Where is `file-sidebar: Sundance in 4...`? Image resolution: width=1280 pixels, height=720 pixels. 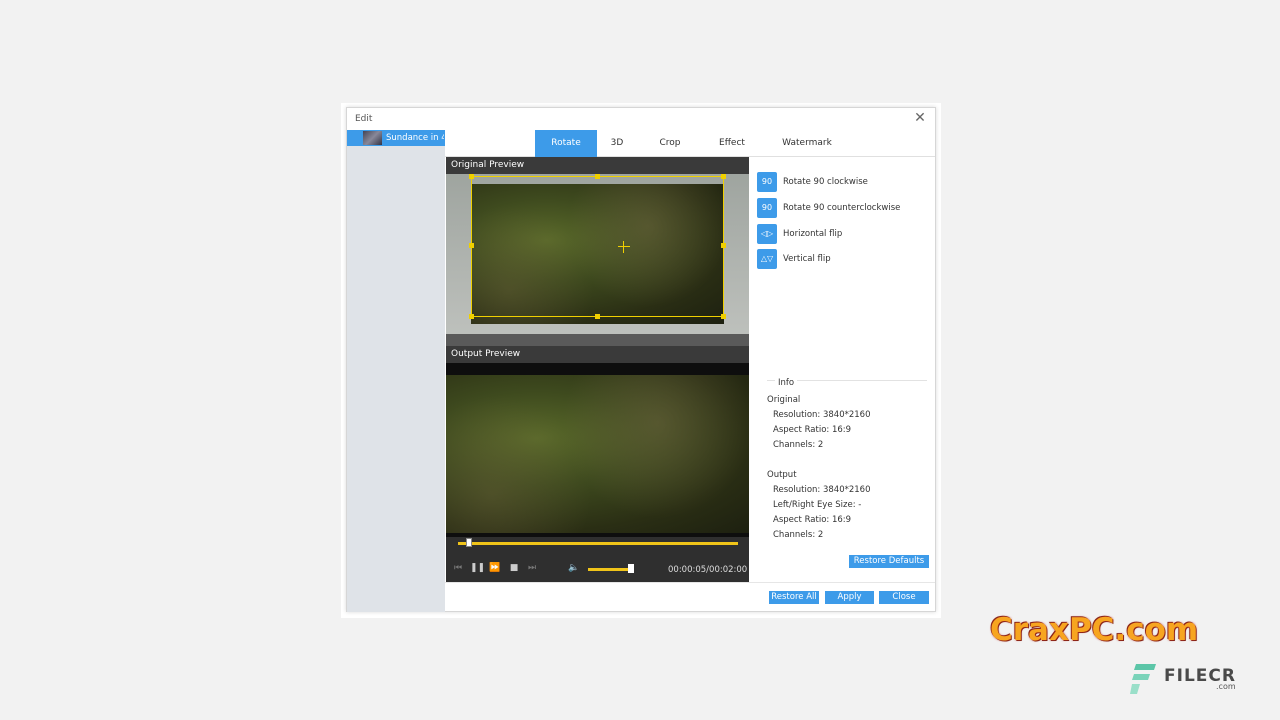 file-sidebar: Sundance in 4... is located at coordinates (396, 371).